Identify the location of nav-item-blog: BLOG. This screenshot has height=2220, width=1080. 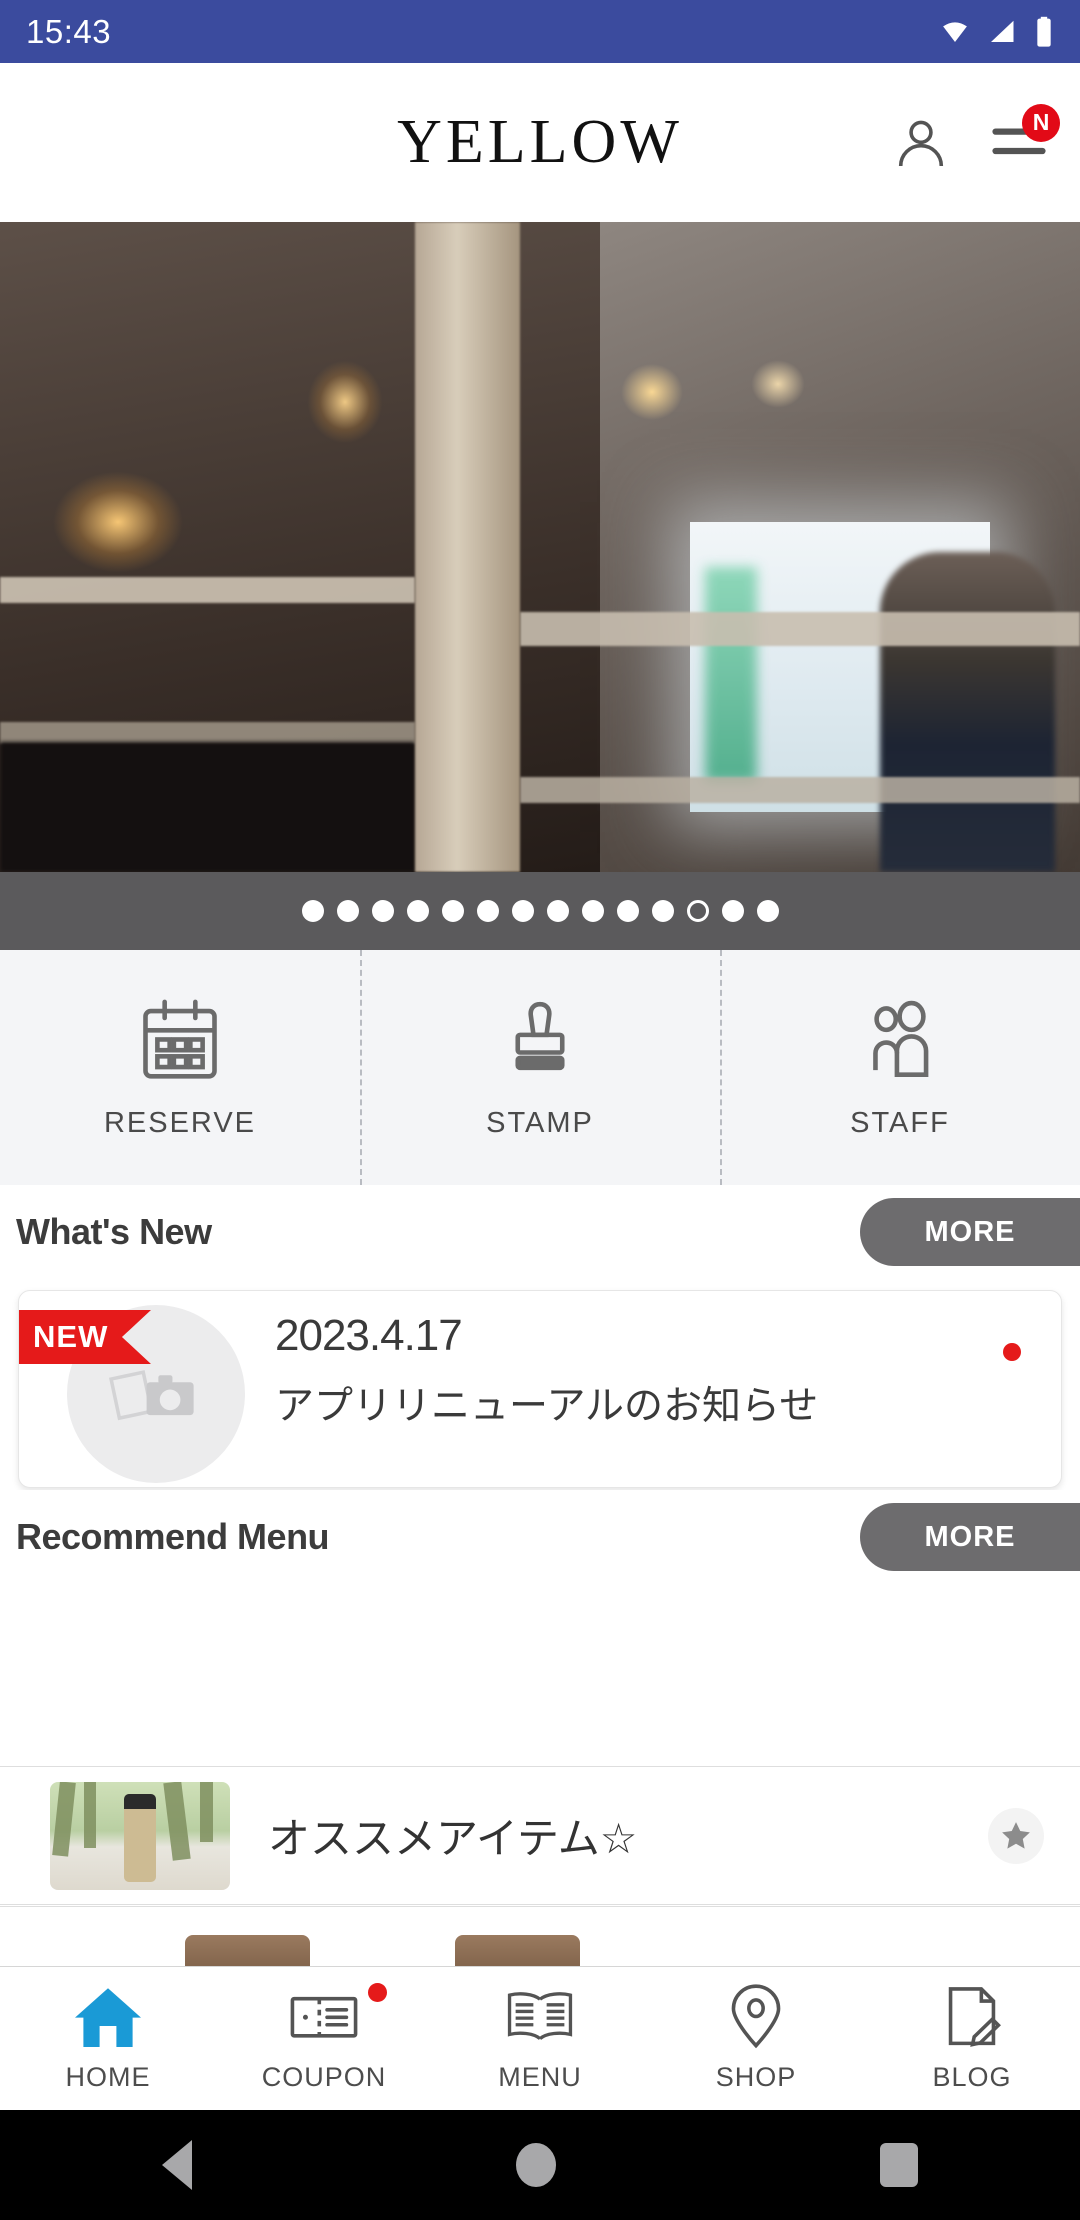
(972, 2038).